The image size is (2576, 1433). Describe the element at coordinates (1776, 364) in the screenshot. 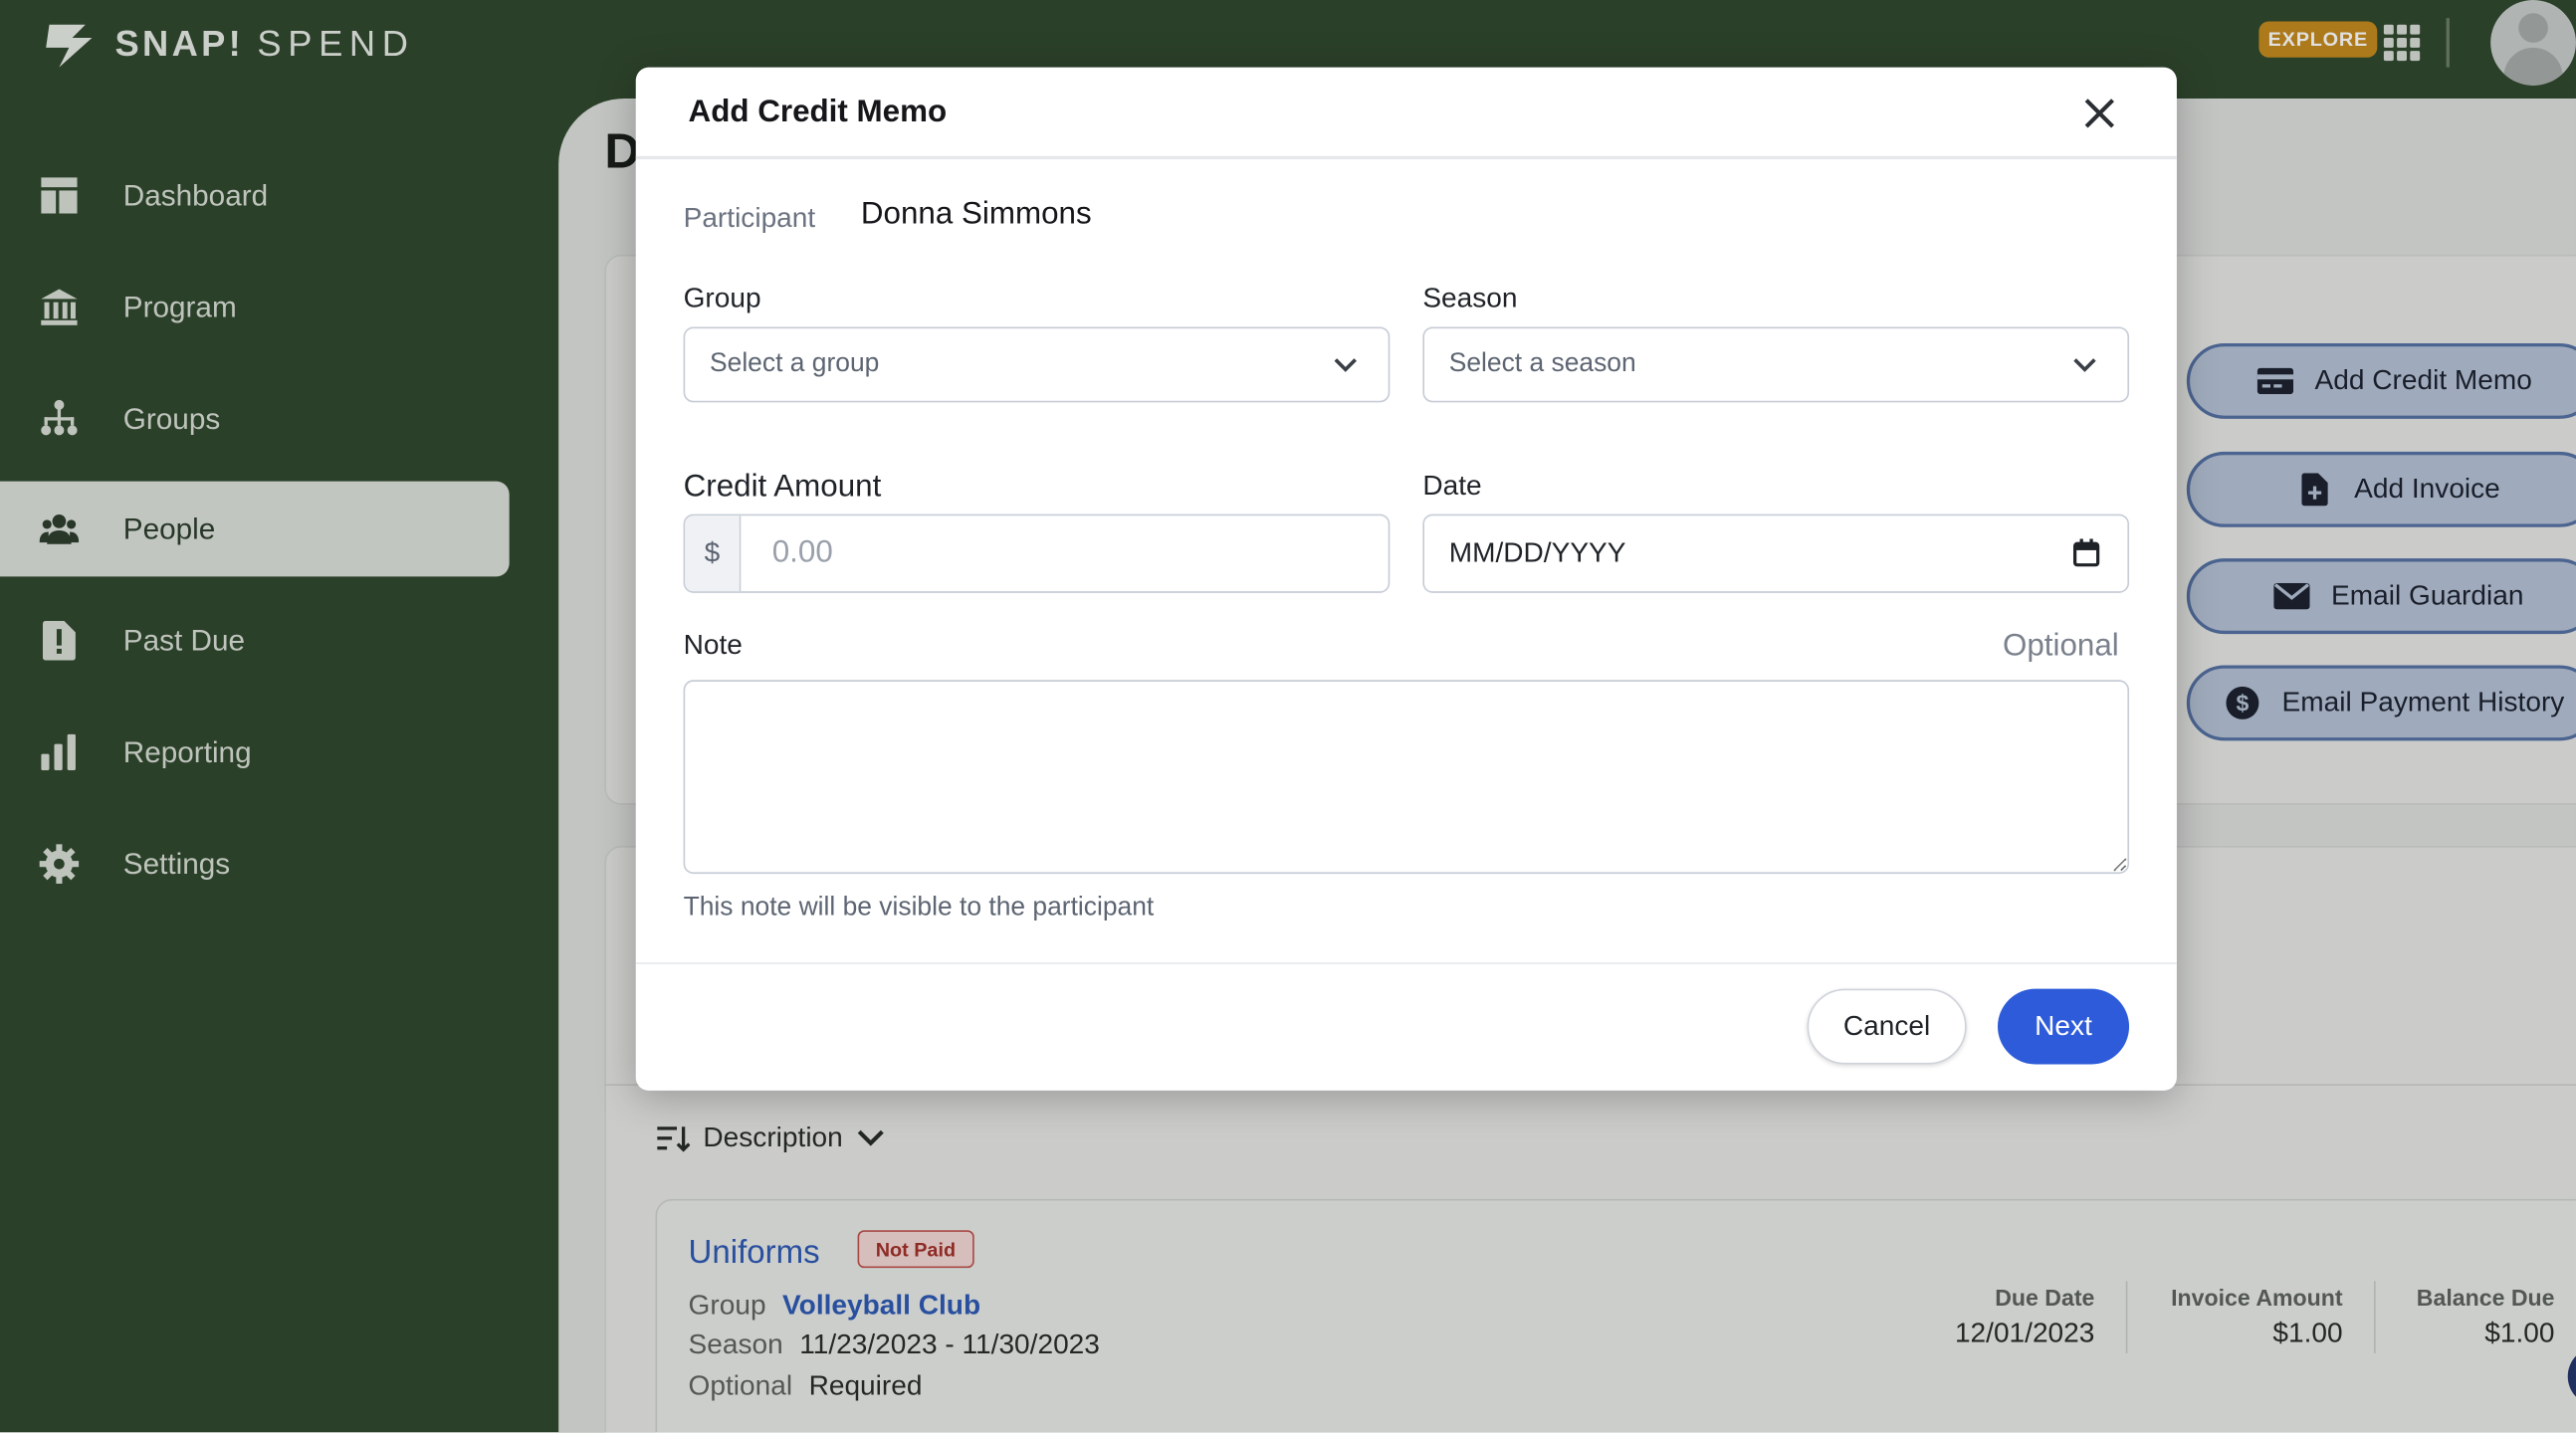

I see `season-select: Select a season` at that location.